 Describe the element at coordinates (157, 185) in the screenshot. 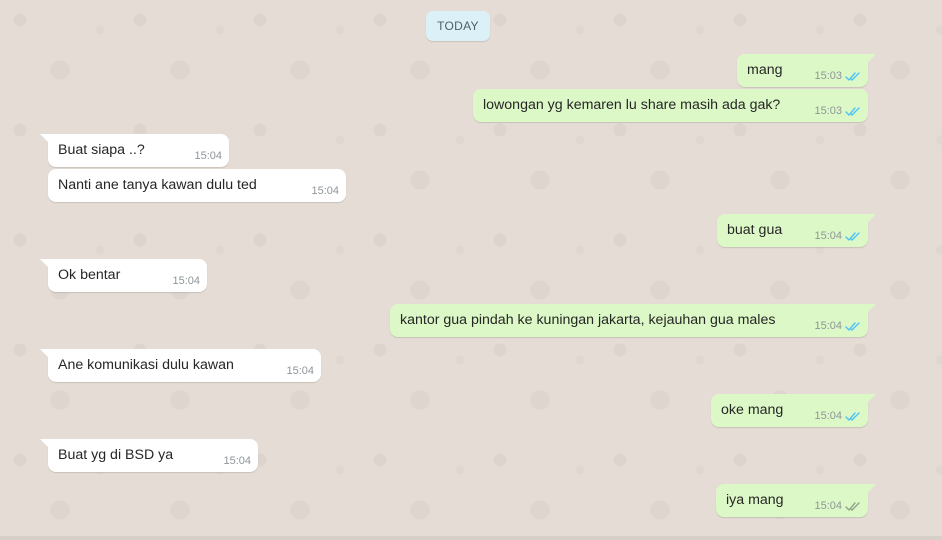

I see `message-text: Nanti ane tanya kawan dulu ted` at that location.